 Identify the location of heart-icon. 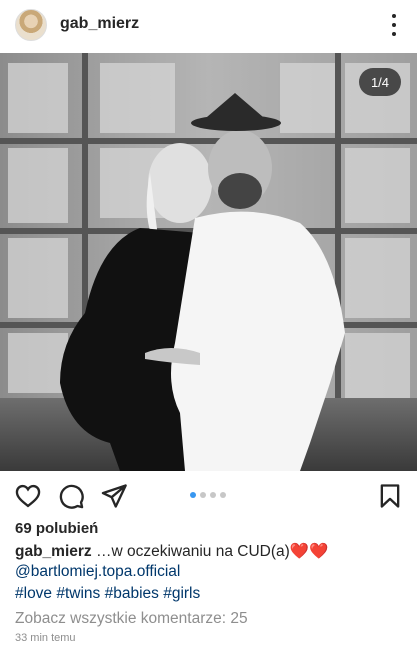
(28, 496).